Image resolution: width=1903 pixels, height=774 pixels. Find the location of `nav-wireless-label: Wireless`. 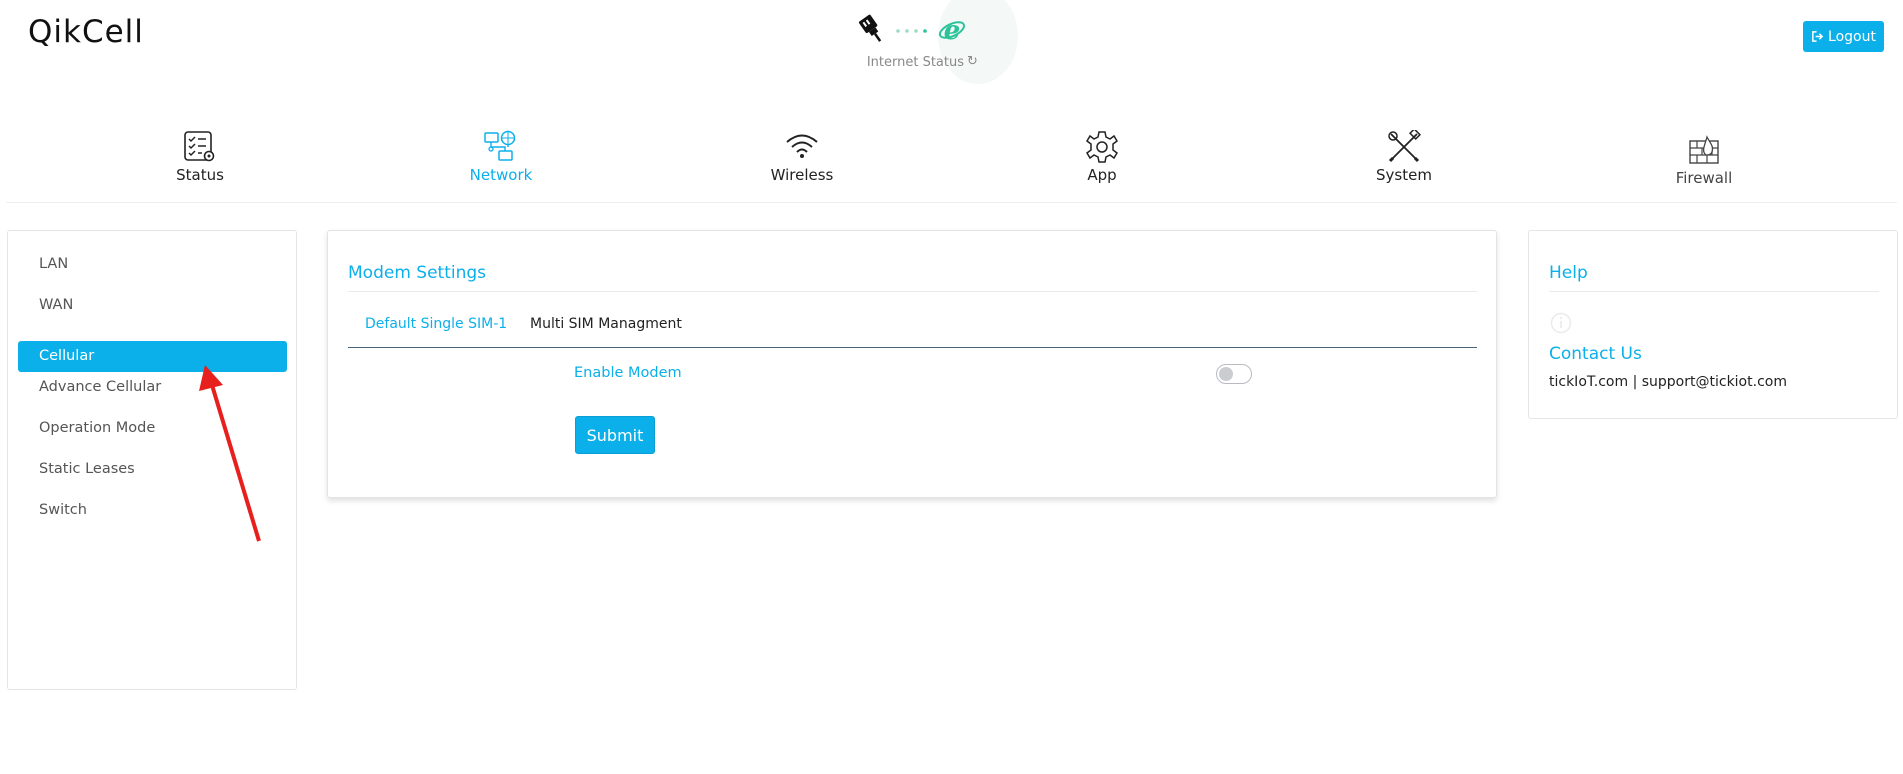

nav-wireless-label: Wireless is located at coordinates (802, 175).